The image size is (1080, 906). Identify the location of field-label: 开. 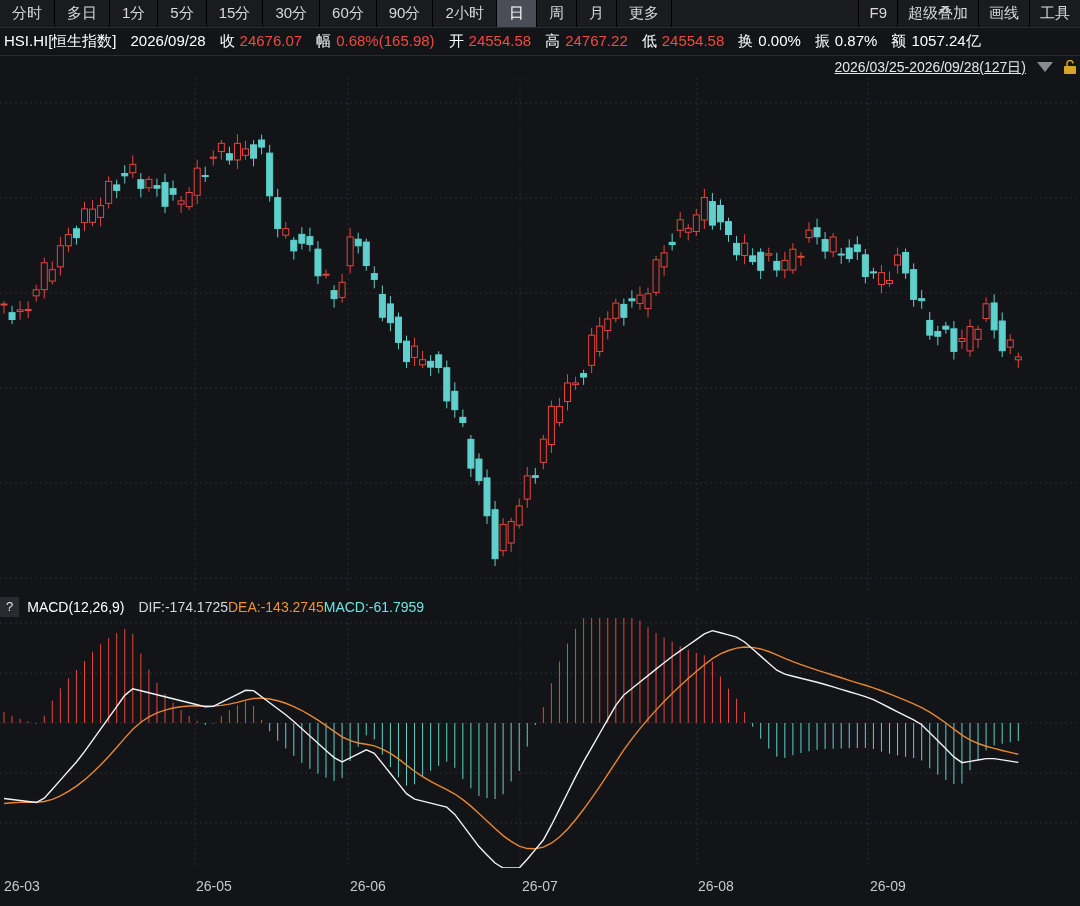
(456, 41).